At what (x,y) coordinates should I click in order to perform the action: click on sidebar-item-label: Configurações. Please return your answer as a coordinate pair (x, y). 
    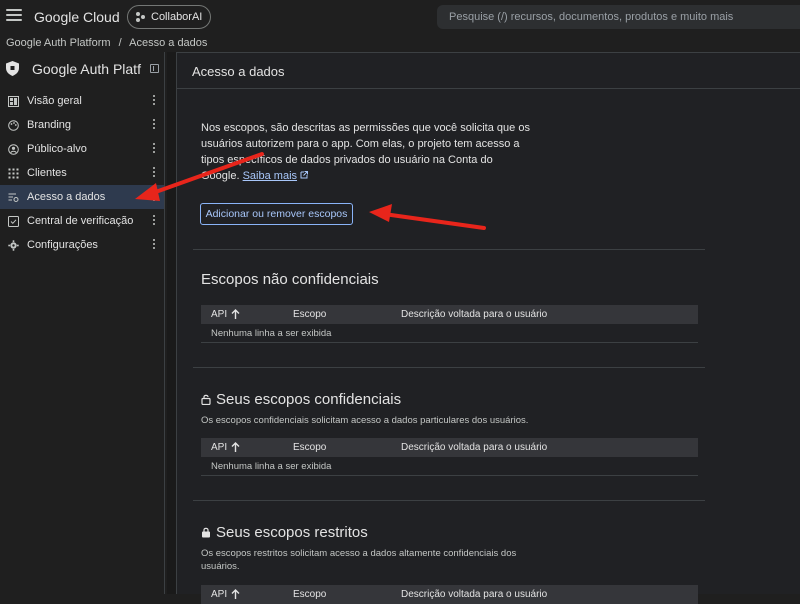
    Looking at the image, I should click on (62, 245).